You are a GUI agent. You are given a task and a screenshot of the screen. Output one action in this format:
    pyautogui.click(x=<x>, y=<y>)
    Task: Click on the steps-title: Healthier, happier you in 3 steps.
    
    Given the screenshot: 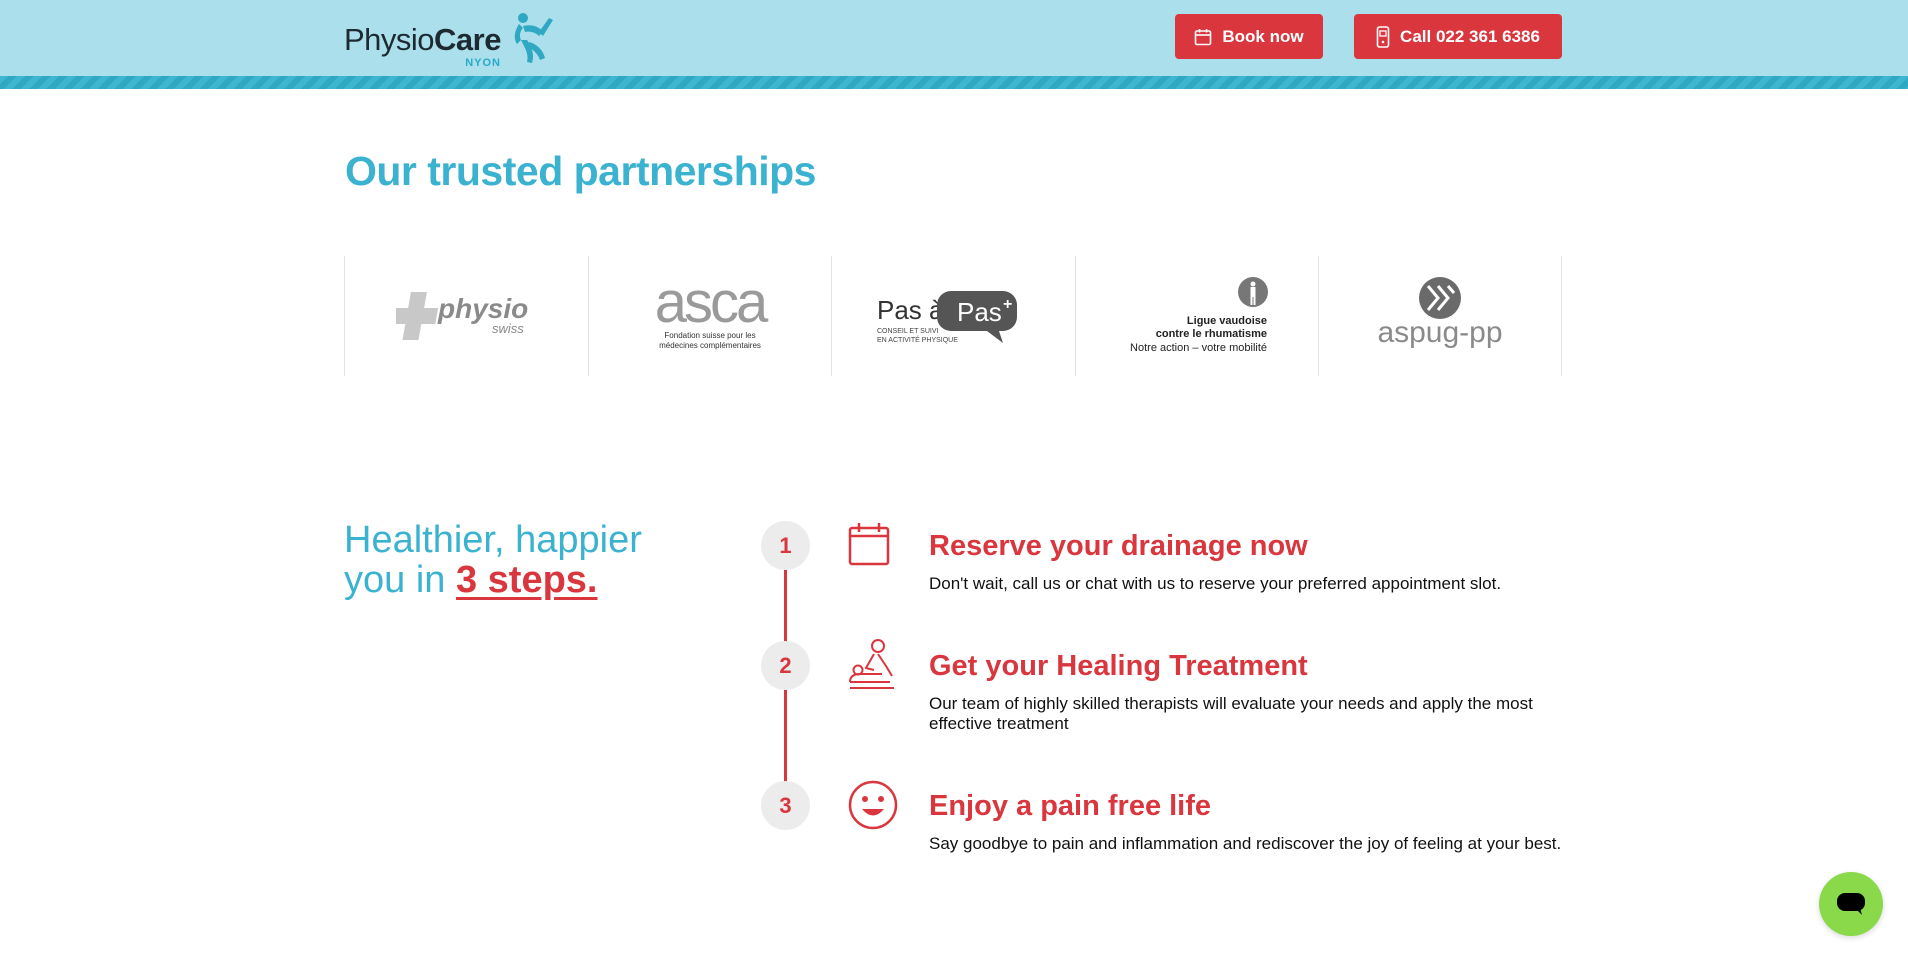 What is the action you would take?
    pyautogui.click(x=493, y=560)
    